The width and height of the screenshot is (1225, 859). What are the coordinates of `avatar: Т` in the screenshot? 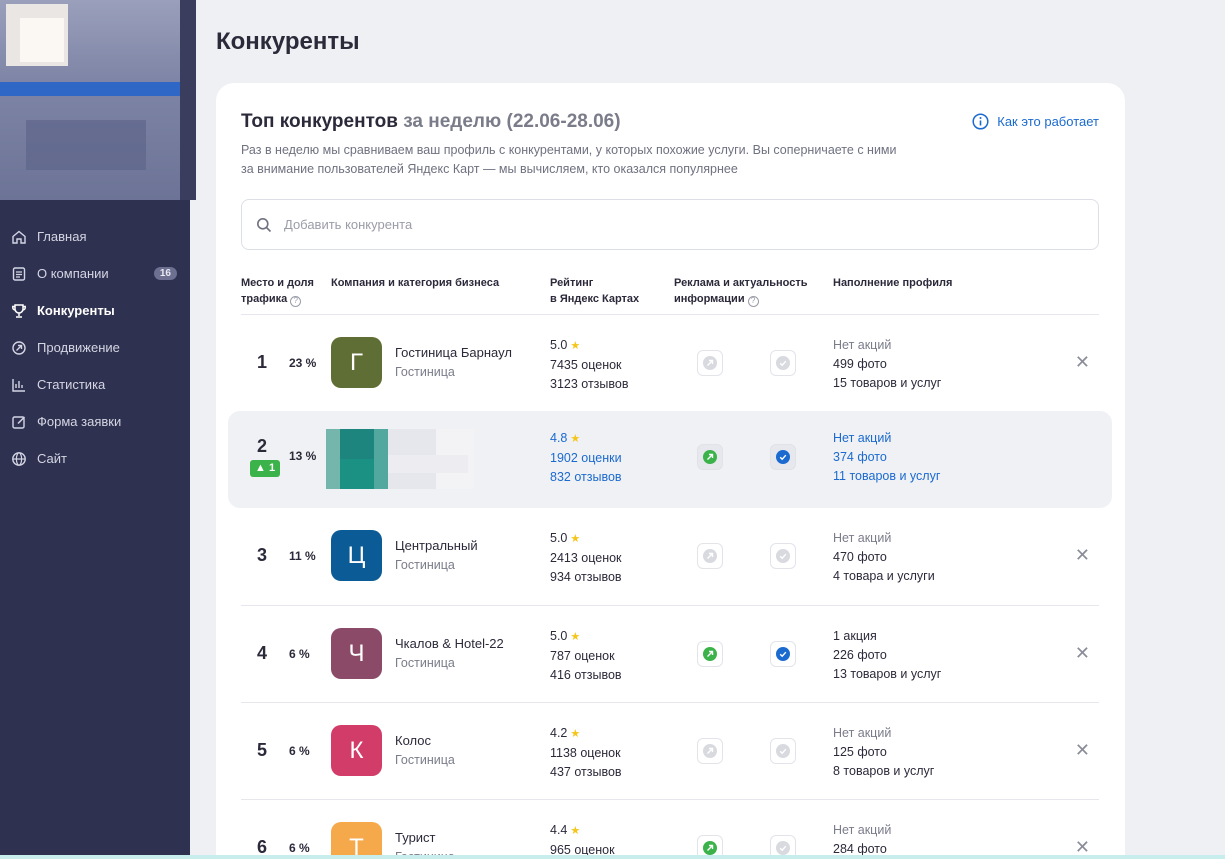 It's located at (356, 840).